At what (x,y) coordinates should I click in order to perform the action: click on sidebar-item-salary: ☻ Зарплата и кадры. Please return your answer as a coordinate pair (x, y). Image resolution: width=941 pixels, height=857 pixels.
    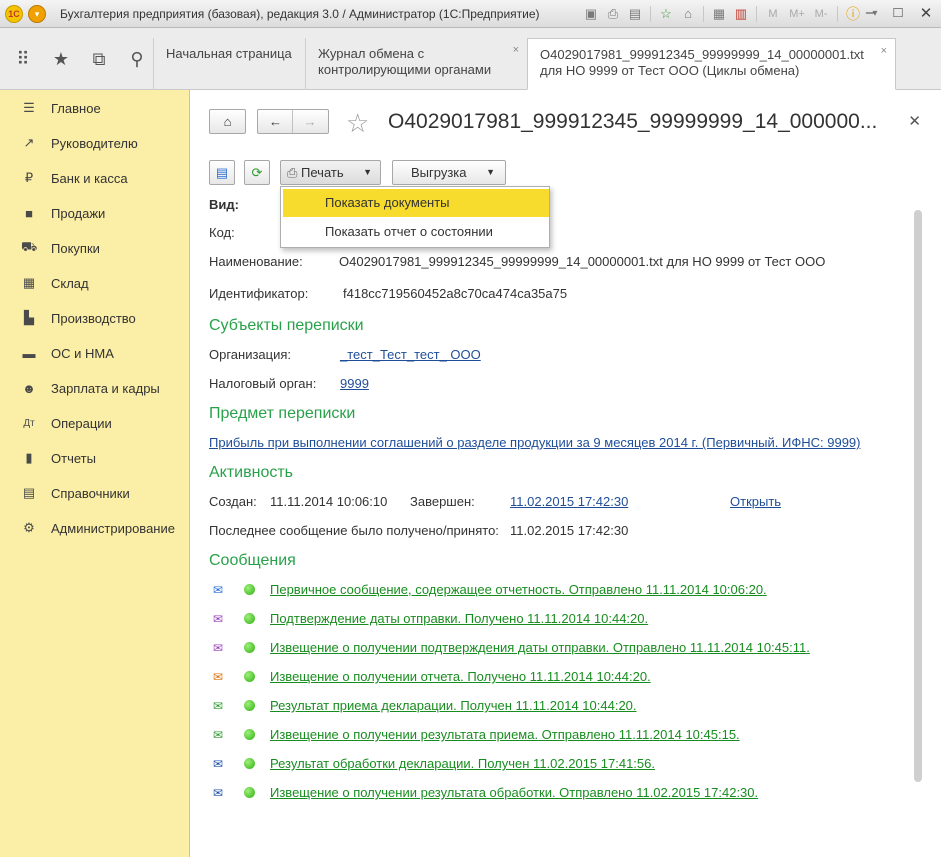
    Looking at the image, I should click on (95, 388).